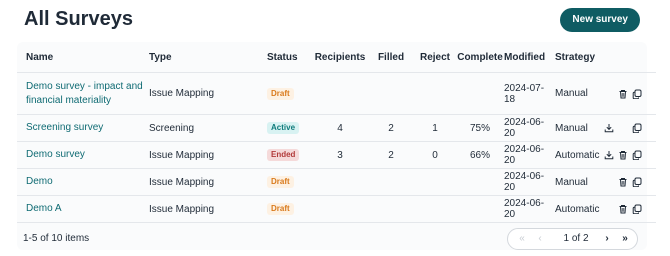 The height and width of the screenshot is (256, 670). I want to click on survey-name-link: Demo A, so click(44, 208).